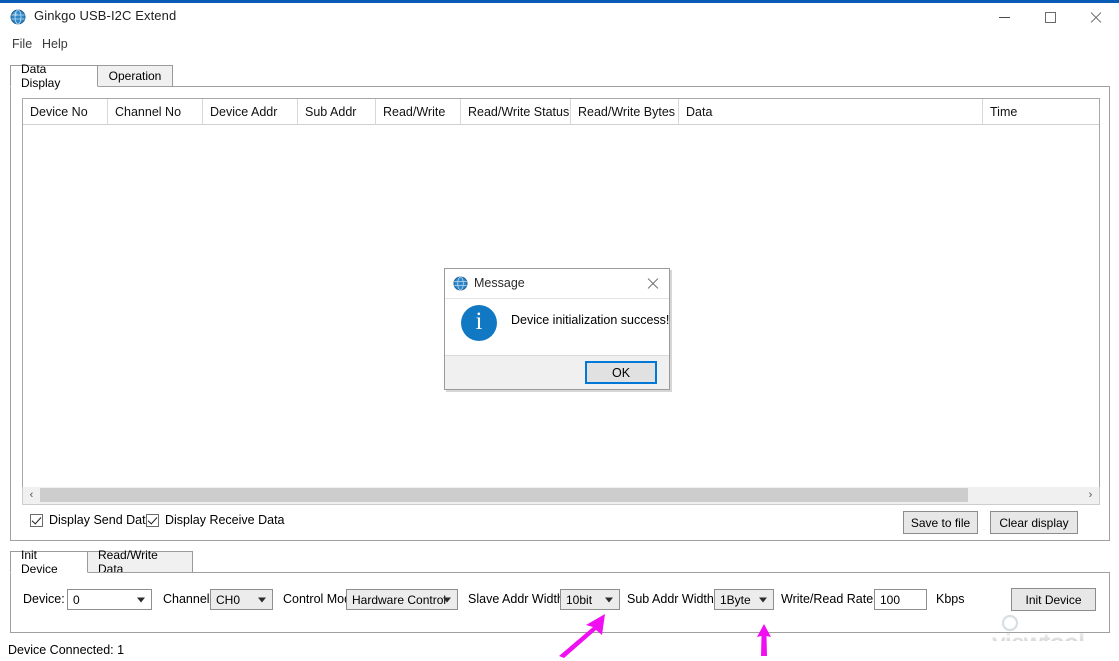 This screenshot has height=661, width=1119. Describe the element at coordinates (579, 599) in the screenshot. I see `slave-addr-width-value: 10bit` at that location.